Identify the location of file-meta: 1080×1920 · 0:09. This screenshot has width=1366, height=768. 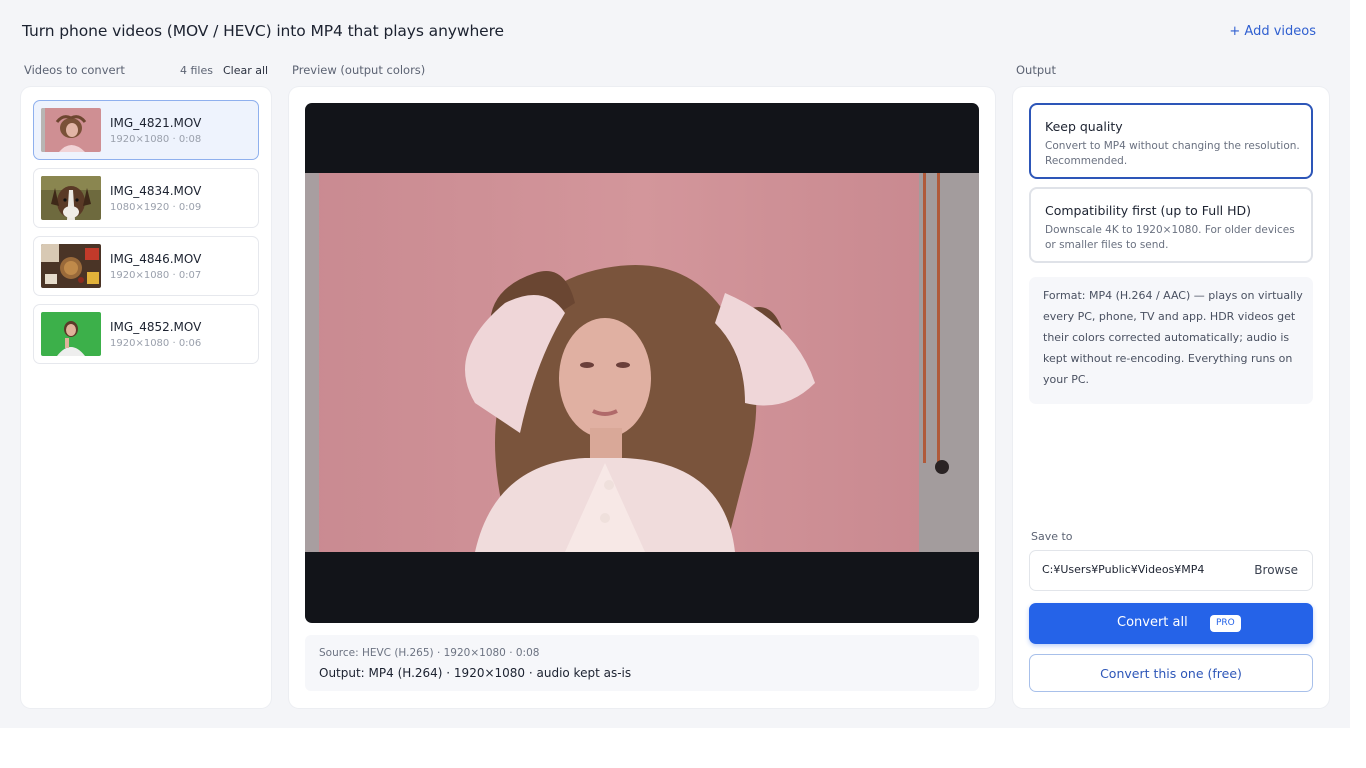
(156, 207).